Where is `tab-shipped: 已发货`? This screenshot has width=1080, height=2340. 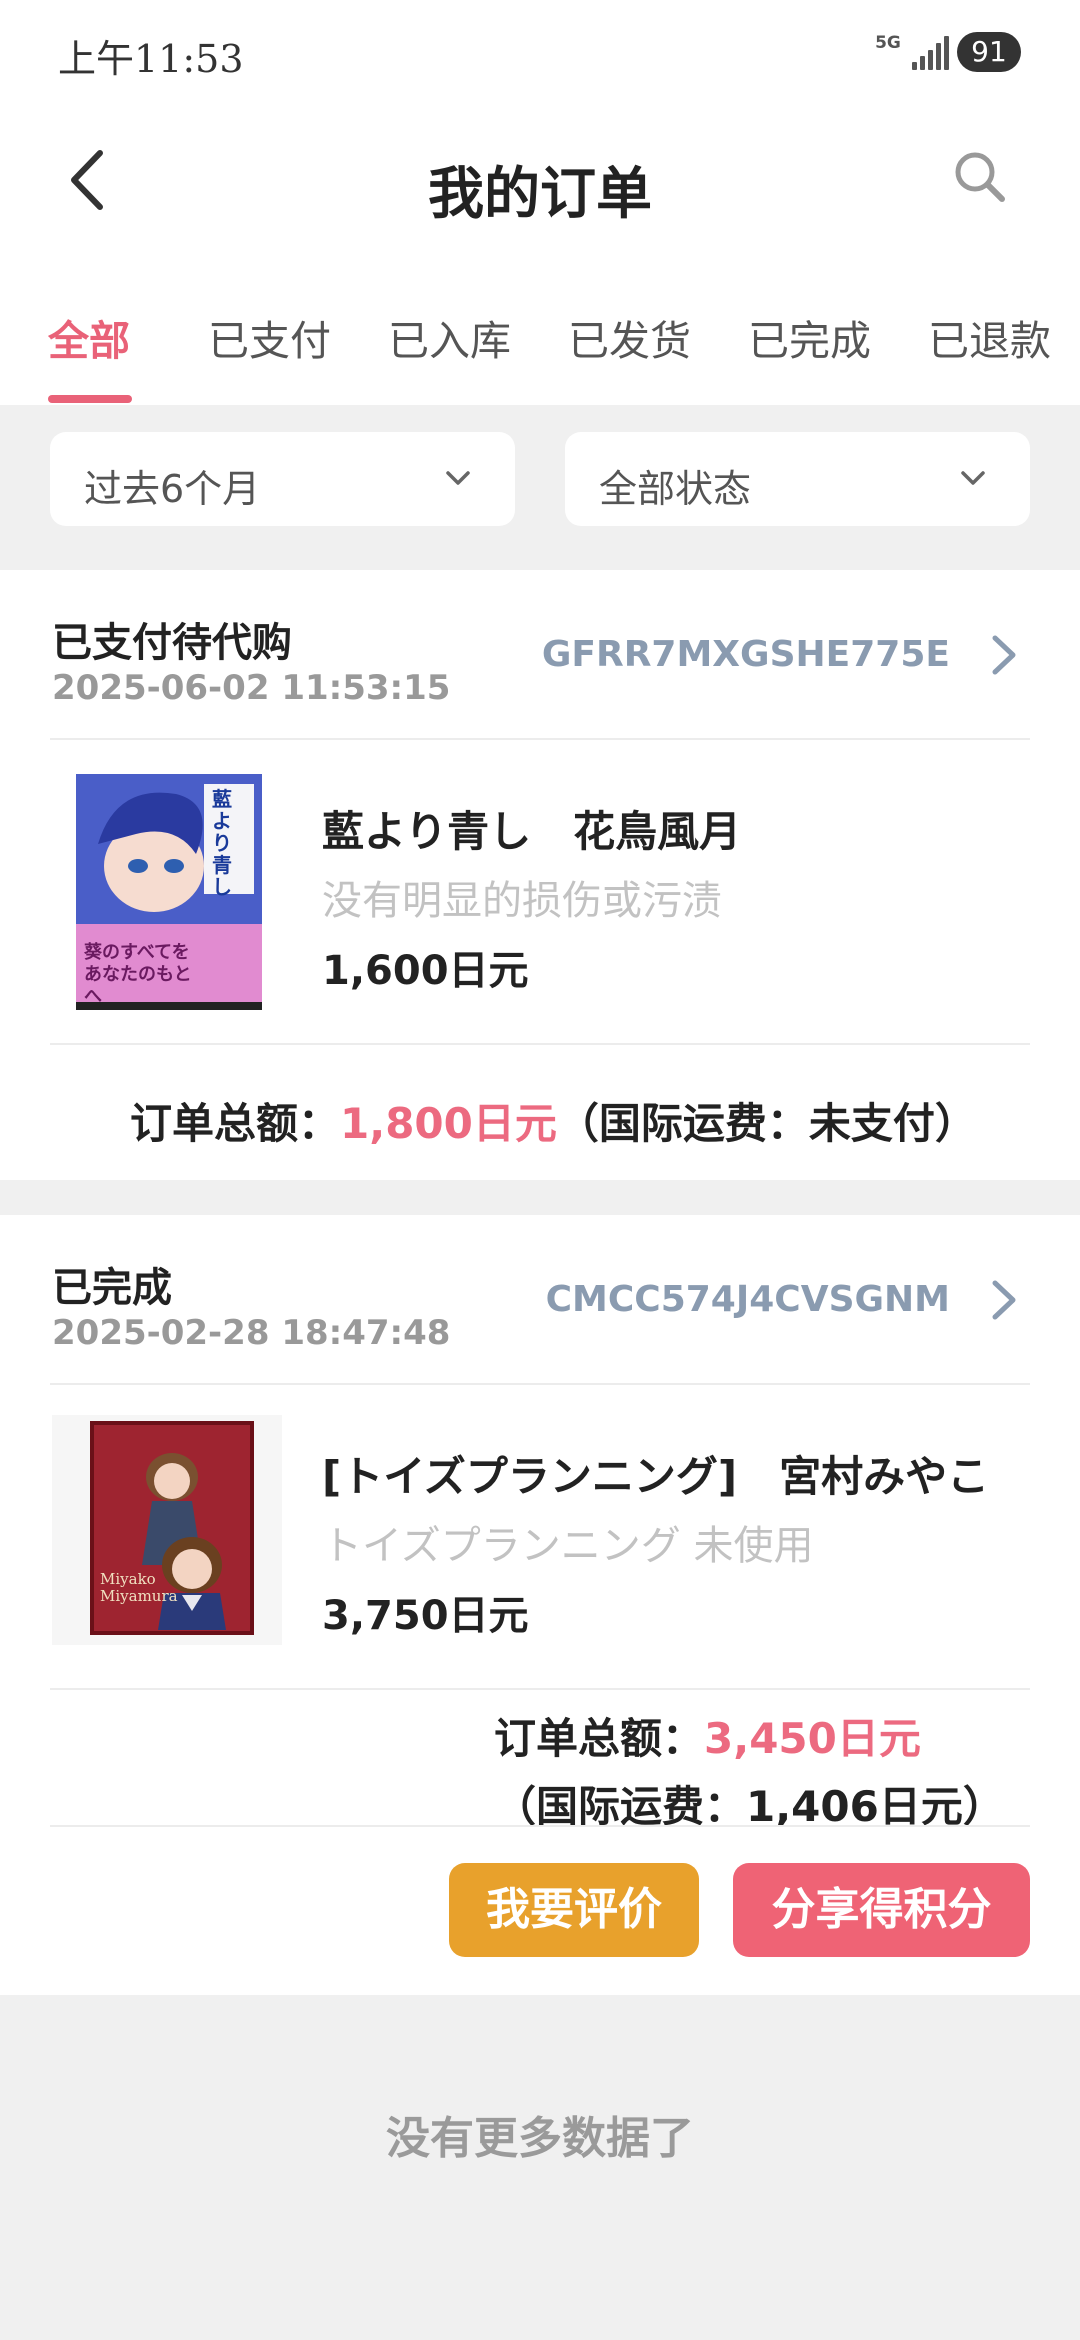 tab-shipped: 已发货 is located at coordinates (629, 337).